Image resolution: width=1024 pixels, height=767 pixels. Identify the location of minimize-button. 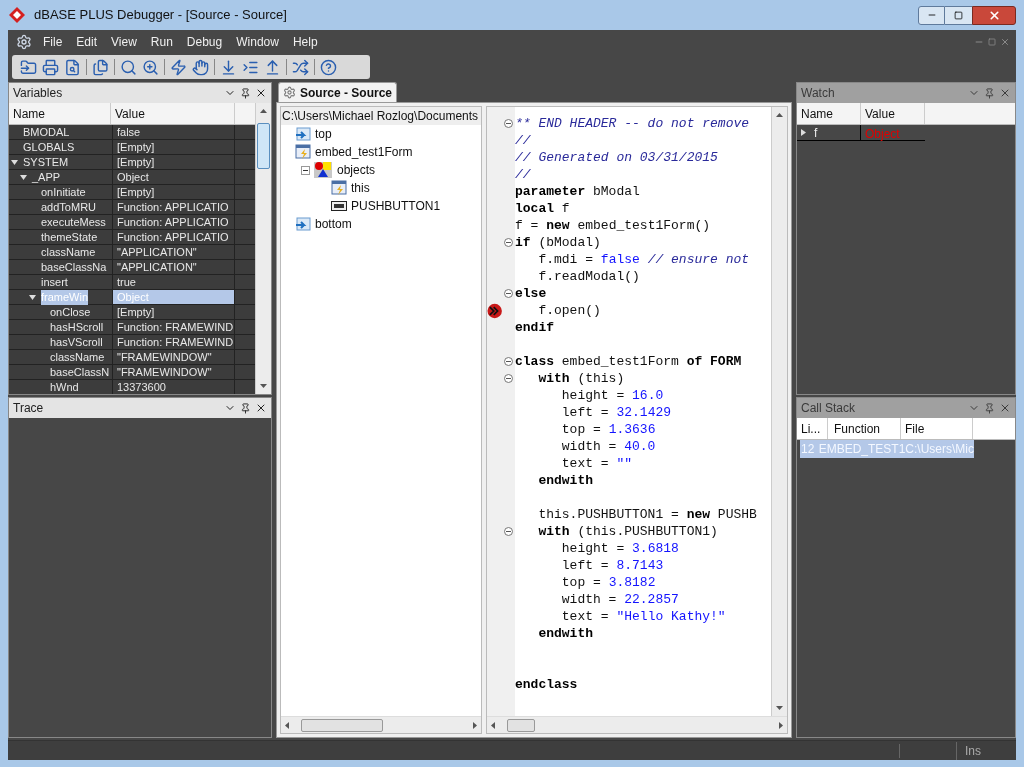
(931, 15).